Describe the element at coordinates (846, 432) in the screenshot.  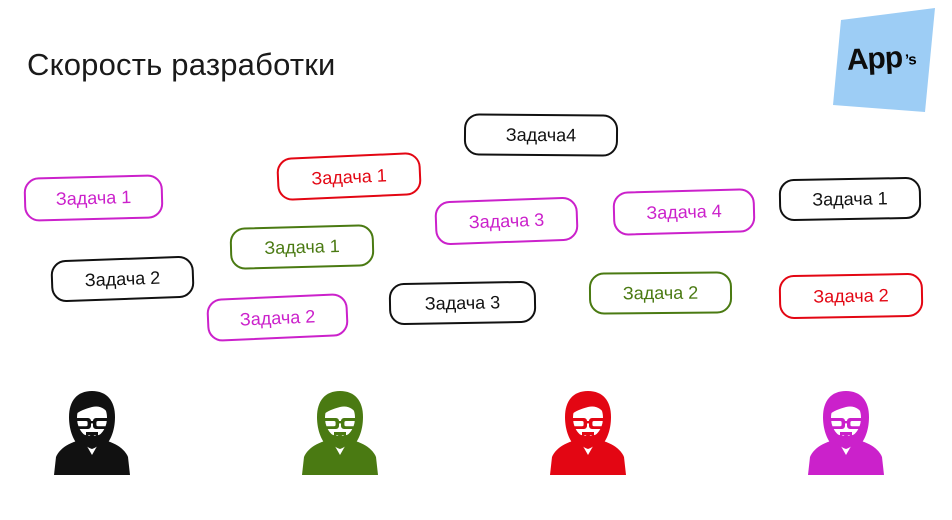
I see `developer-magenta` at that location.